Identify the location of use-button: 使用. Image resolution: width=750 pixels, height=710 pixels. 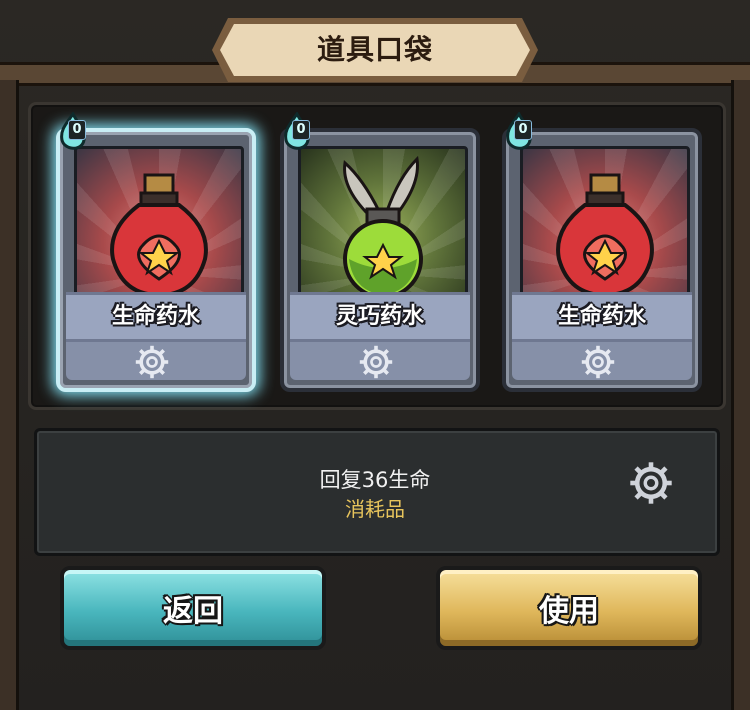
(569, 608).